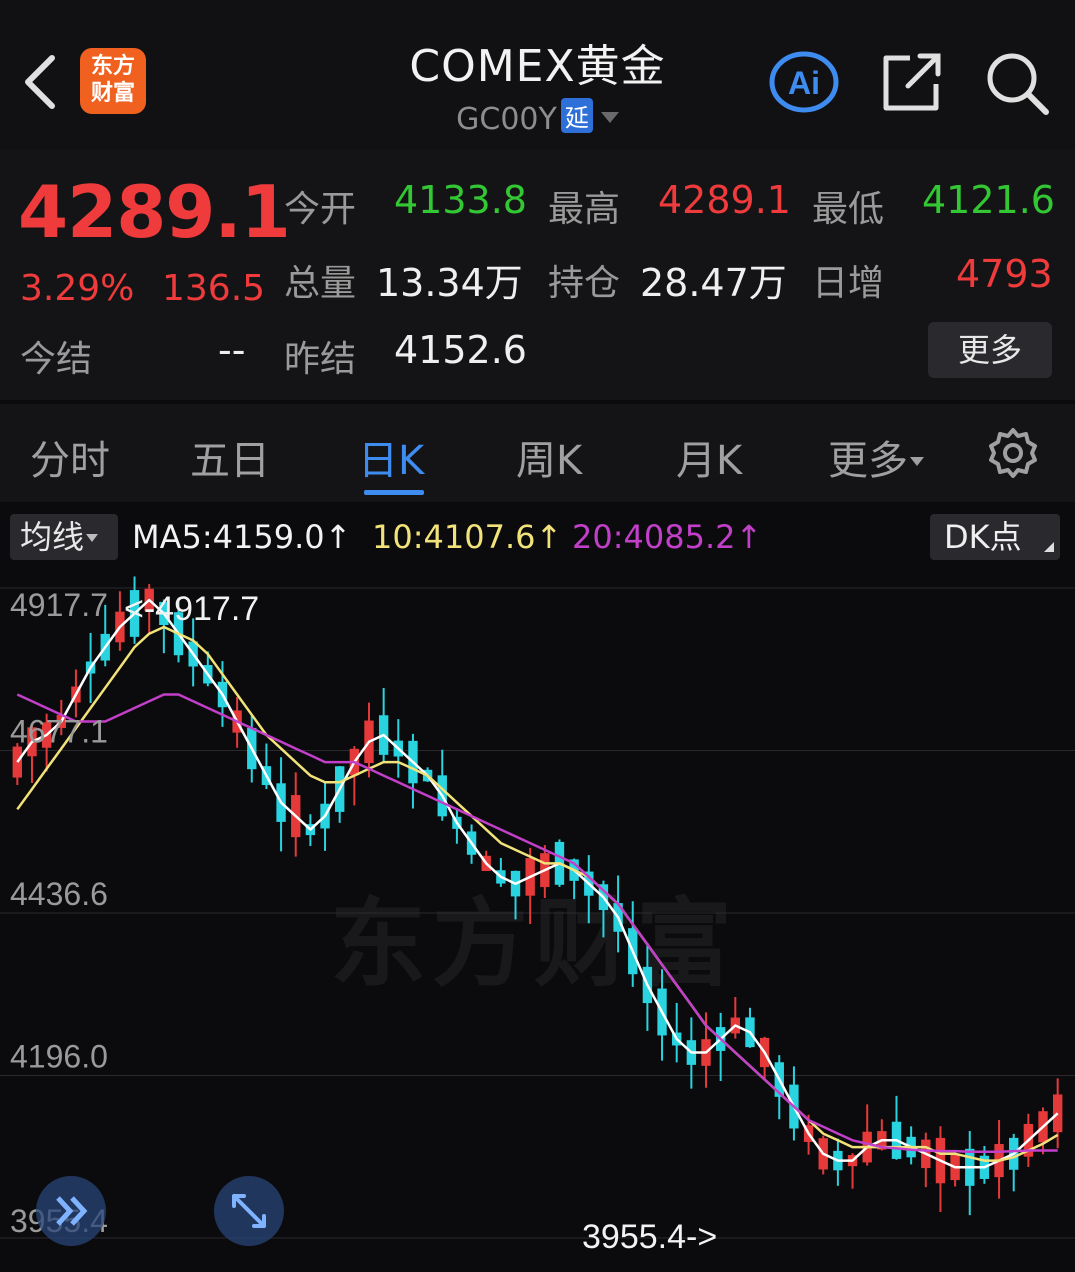  What do you see at coordinates (549, 457) in the screenshot?
I see `tab-weekly-k: 周K` at bounding box center [549, 457].